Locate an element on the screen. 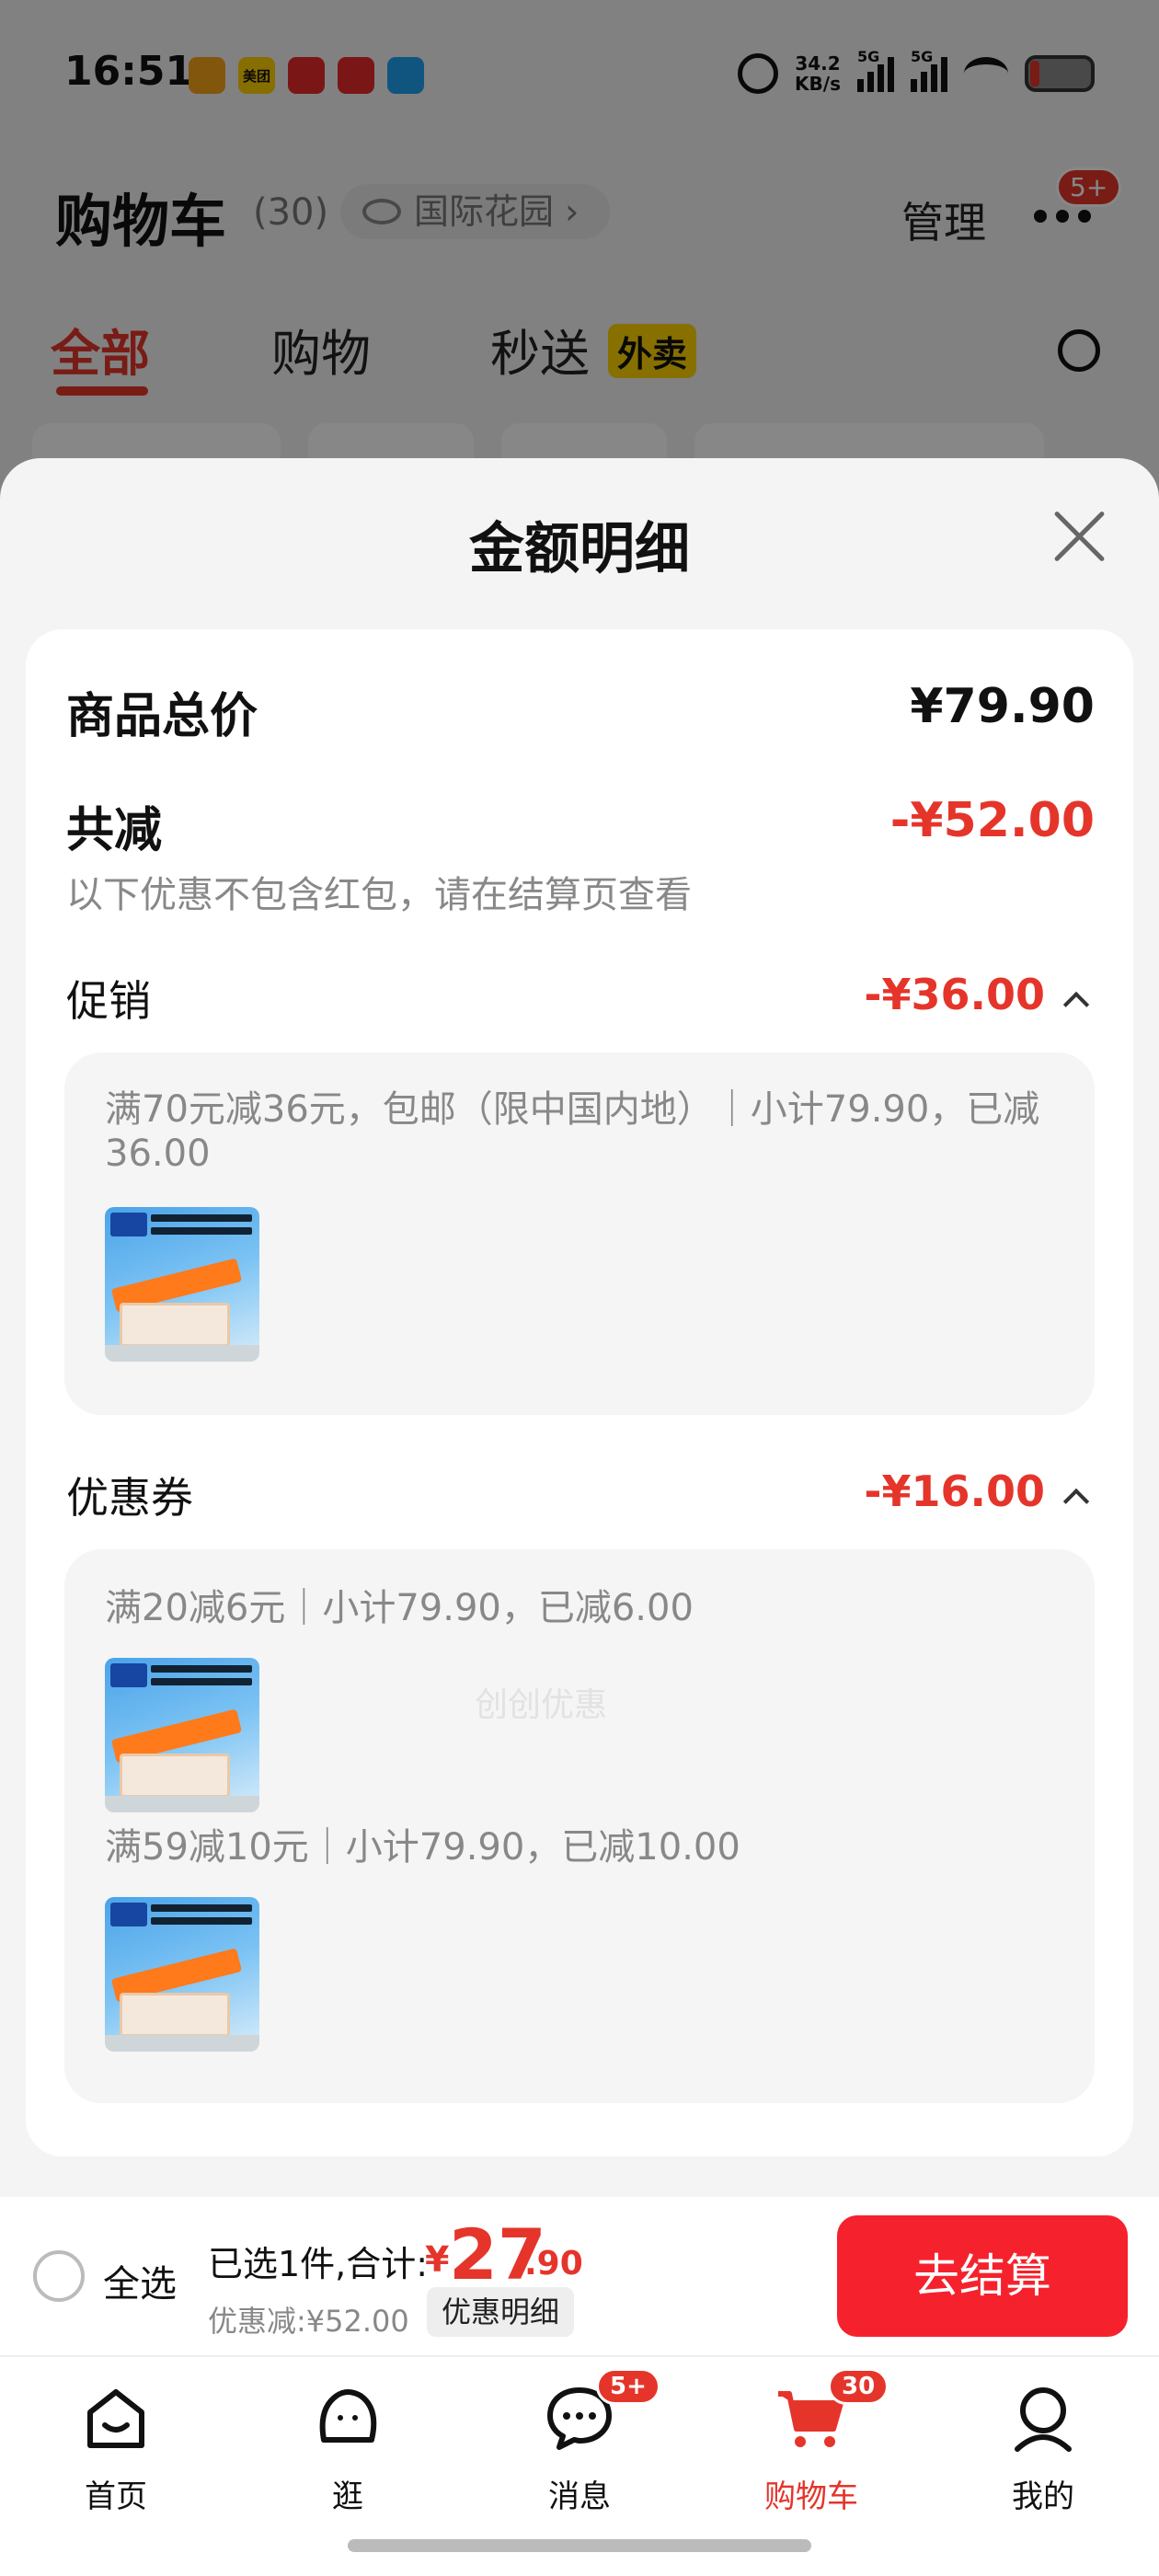 The height and width of the screenshot is (2576, 1159). tab-browse-label: 逛 is located at coordinates (347, 2496).